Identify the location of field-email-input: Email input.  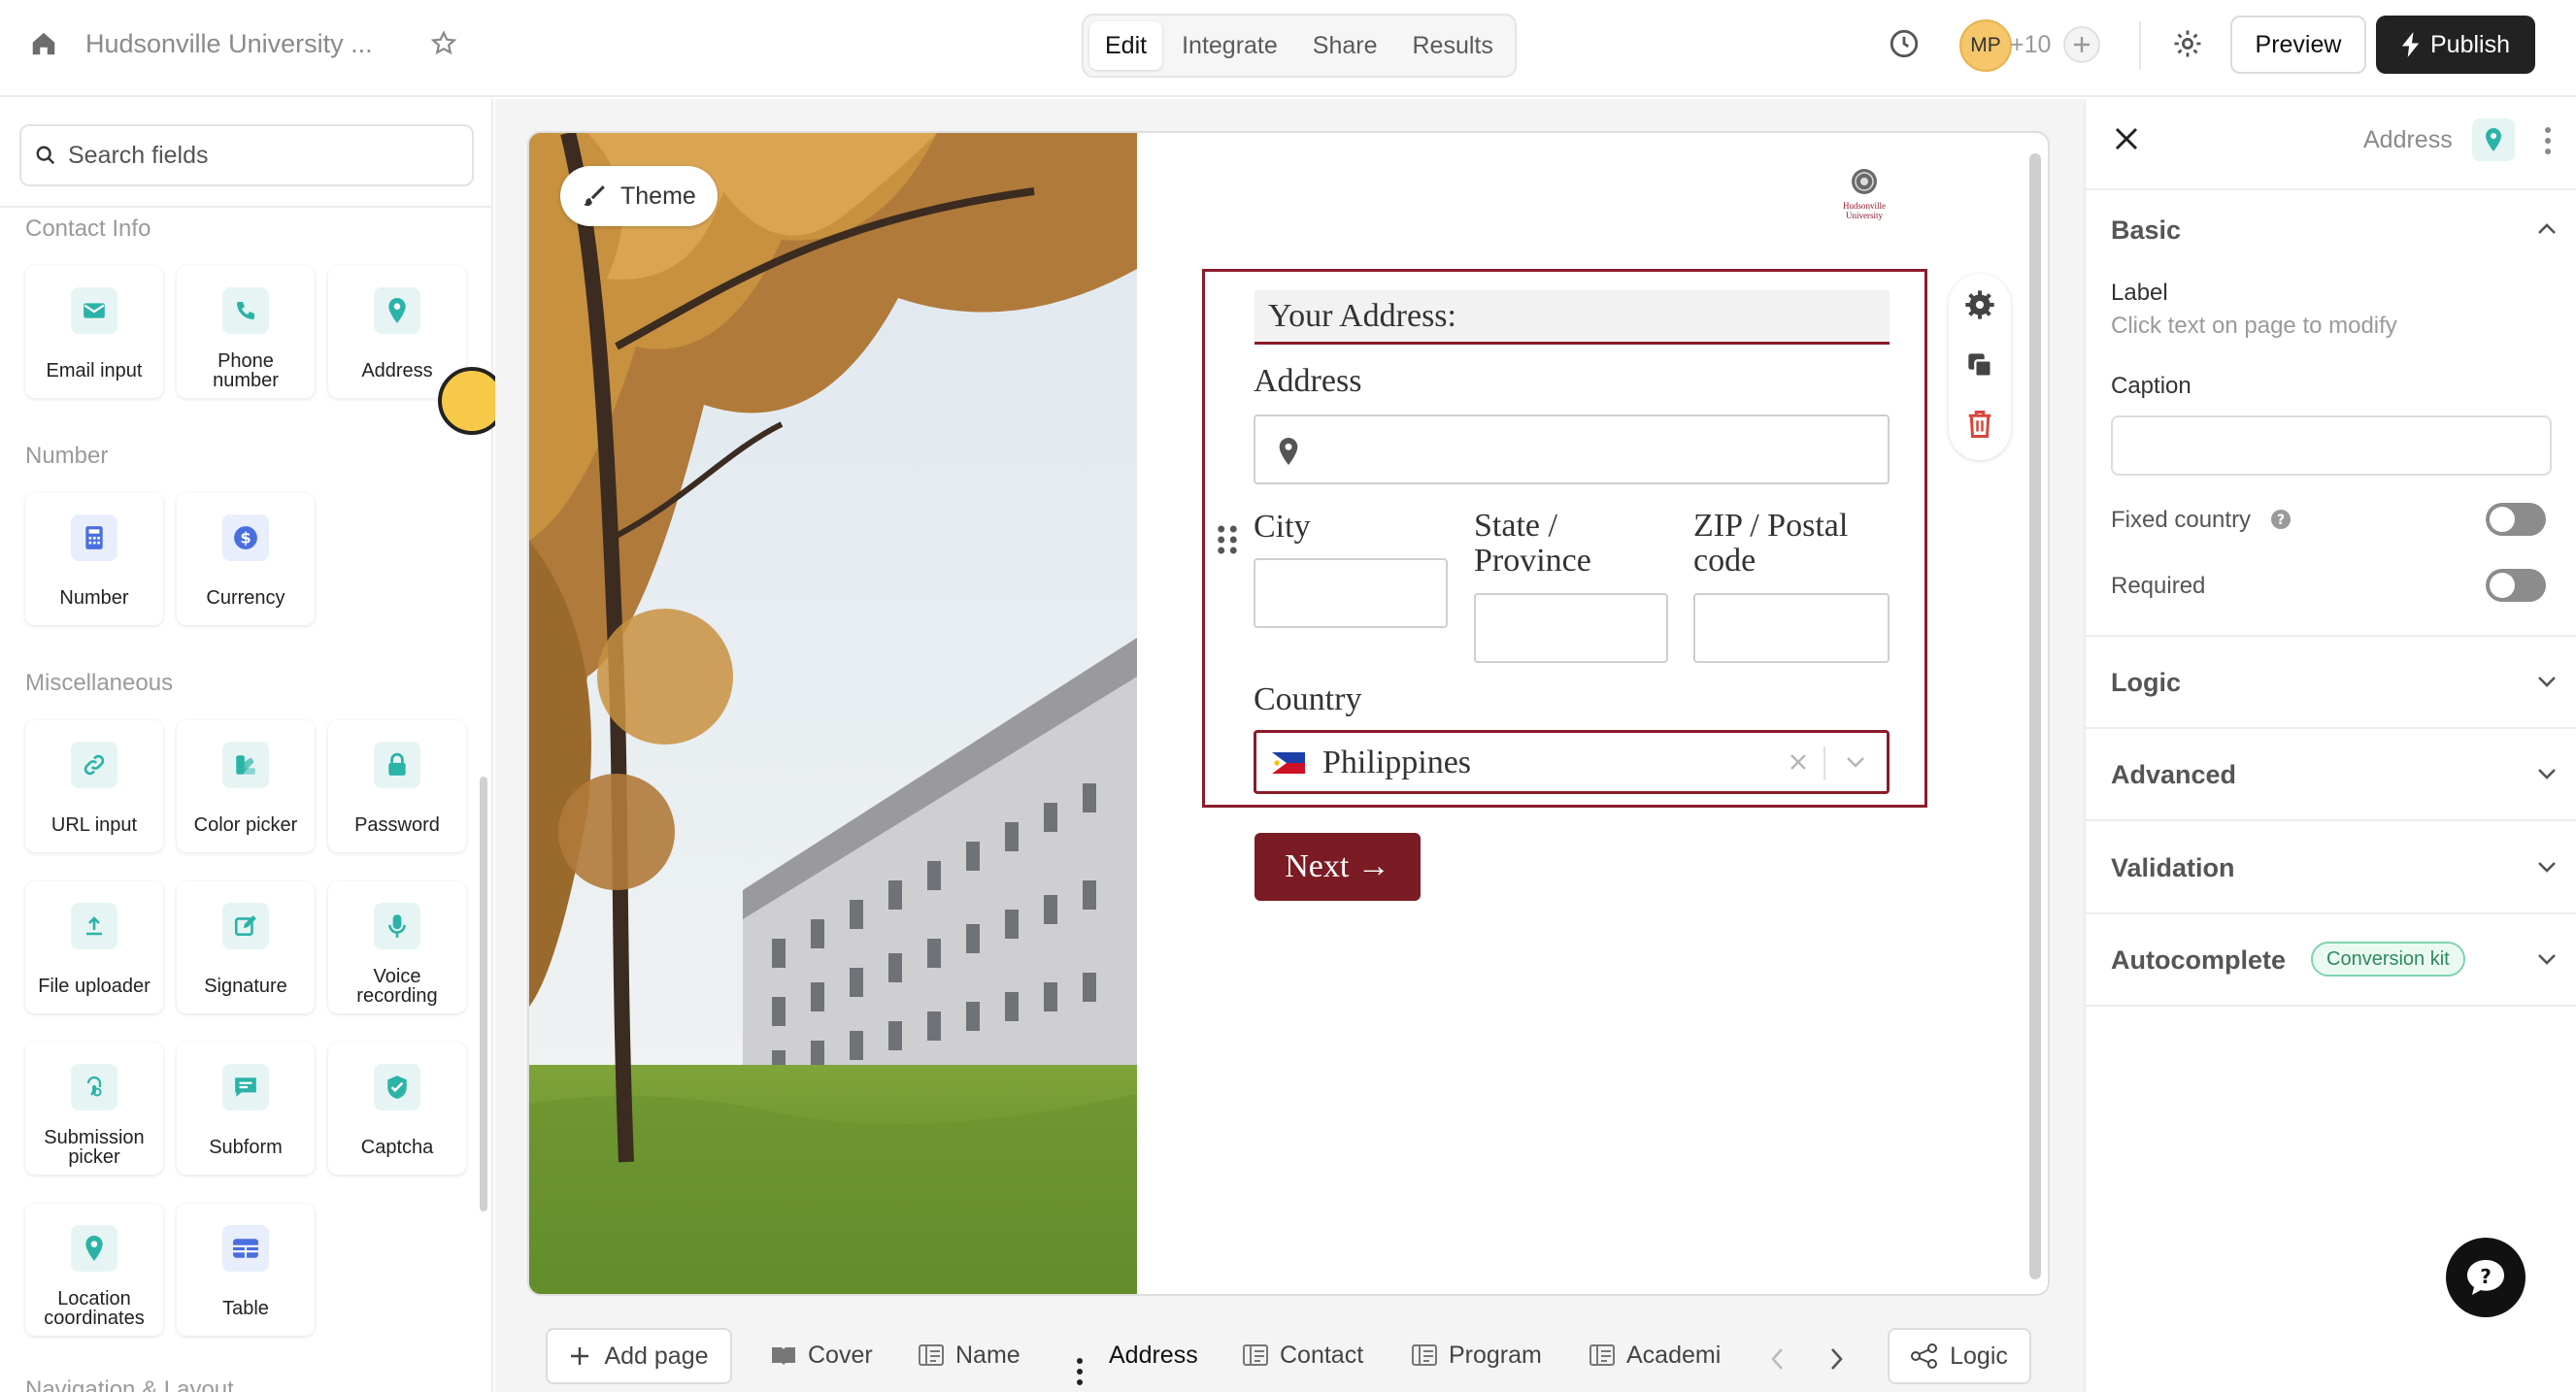
(94, 332).